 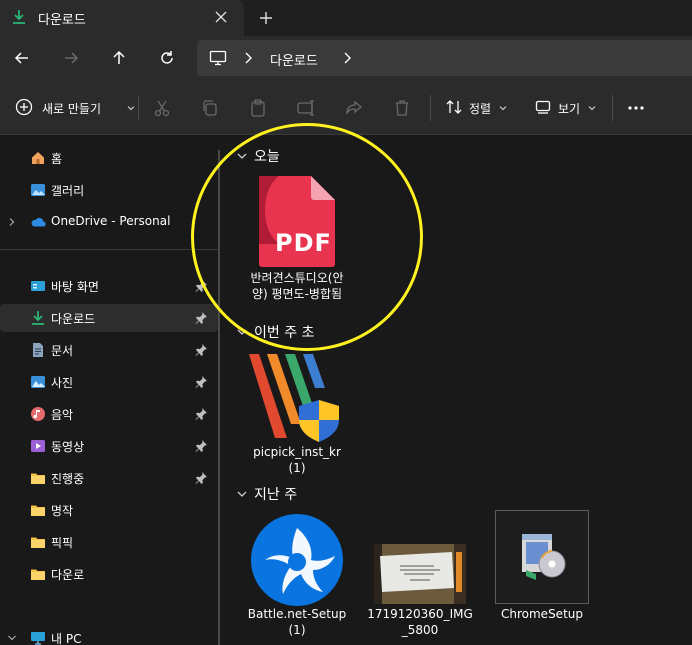 I want to click on file-name: 반려견스튜디오(안양) 평면도-병합됨, so click(x=297, y=286).